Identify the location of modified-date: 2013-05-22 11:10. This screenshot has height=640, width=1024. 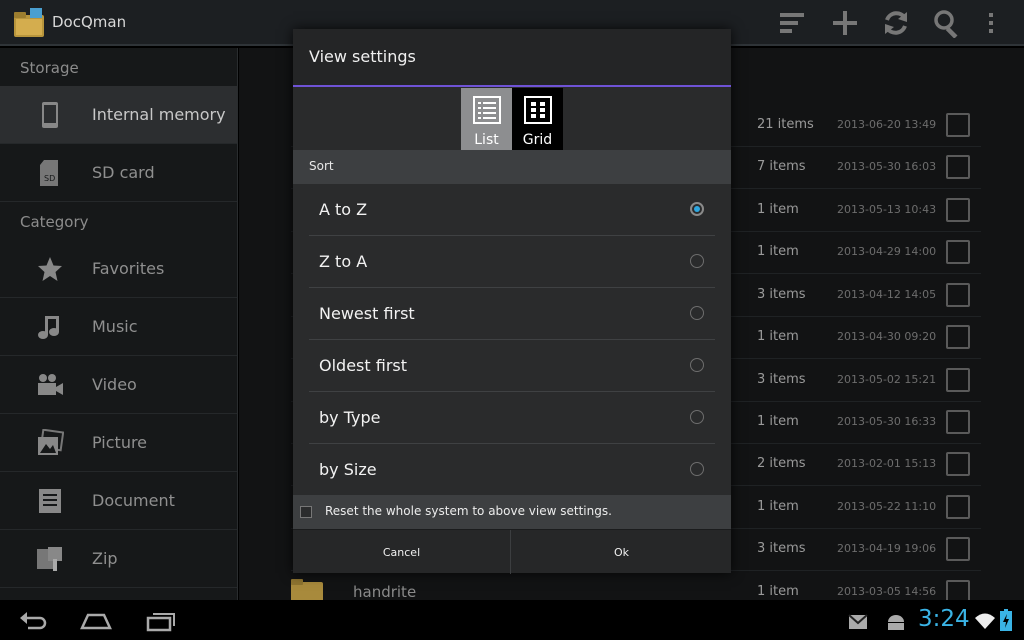
(887, 506).